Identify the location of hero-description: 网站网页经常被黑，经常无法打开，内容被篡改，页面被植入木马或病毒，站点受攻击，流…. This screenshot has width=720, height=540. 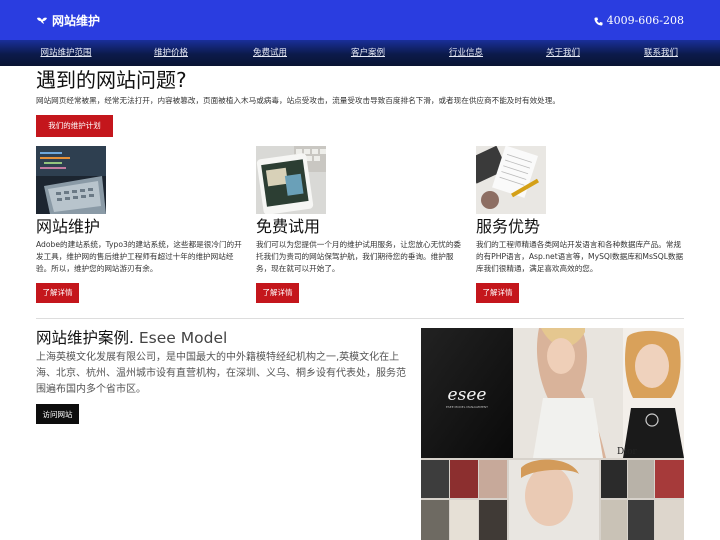
(298, 100).